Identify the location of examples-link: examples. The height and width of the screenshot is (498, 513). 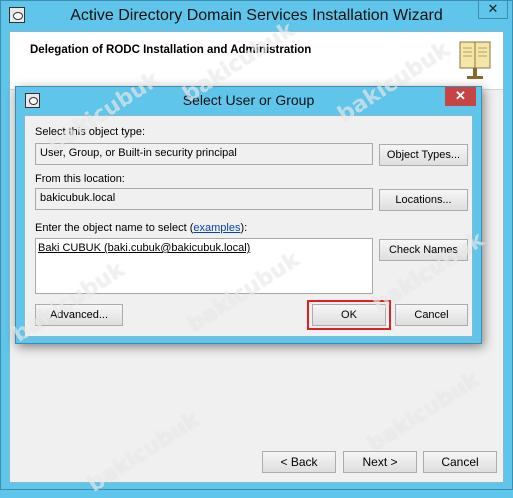
(216, 228).